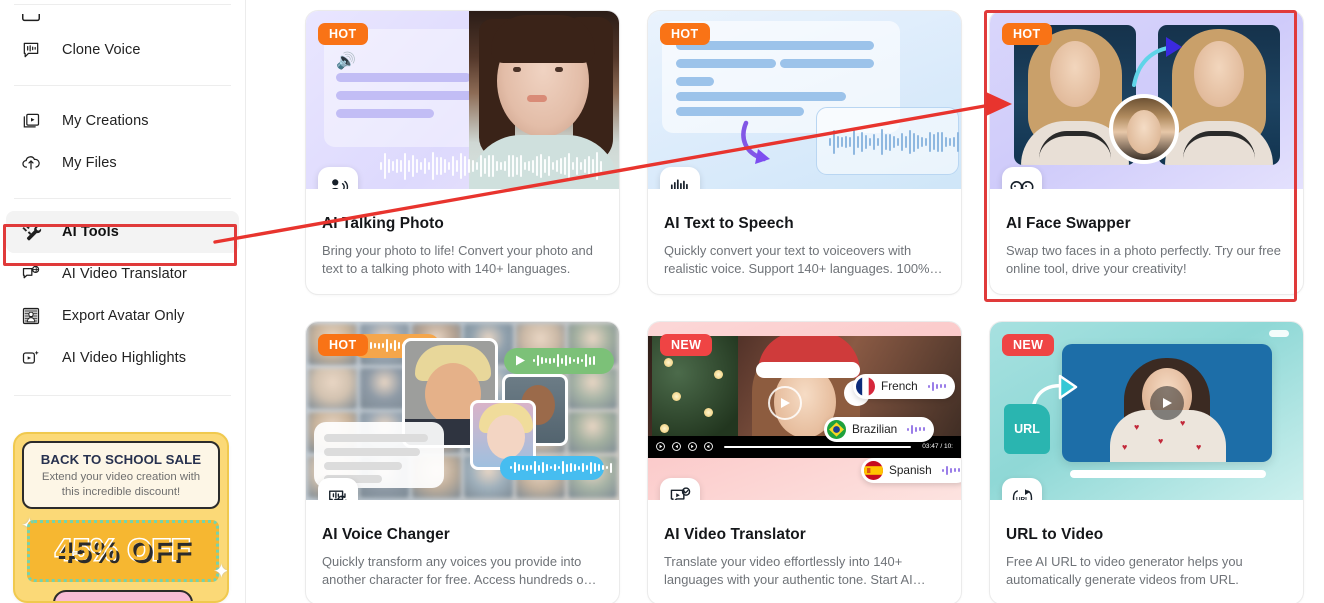 The image size is (1324, 603). Describe the element at coordinates (31, 316) in the screenshot. I see `export-avatar-icon` at that location.